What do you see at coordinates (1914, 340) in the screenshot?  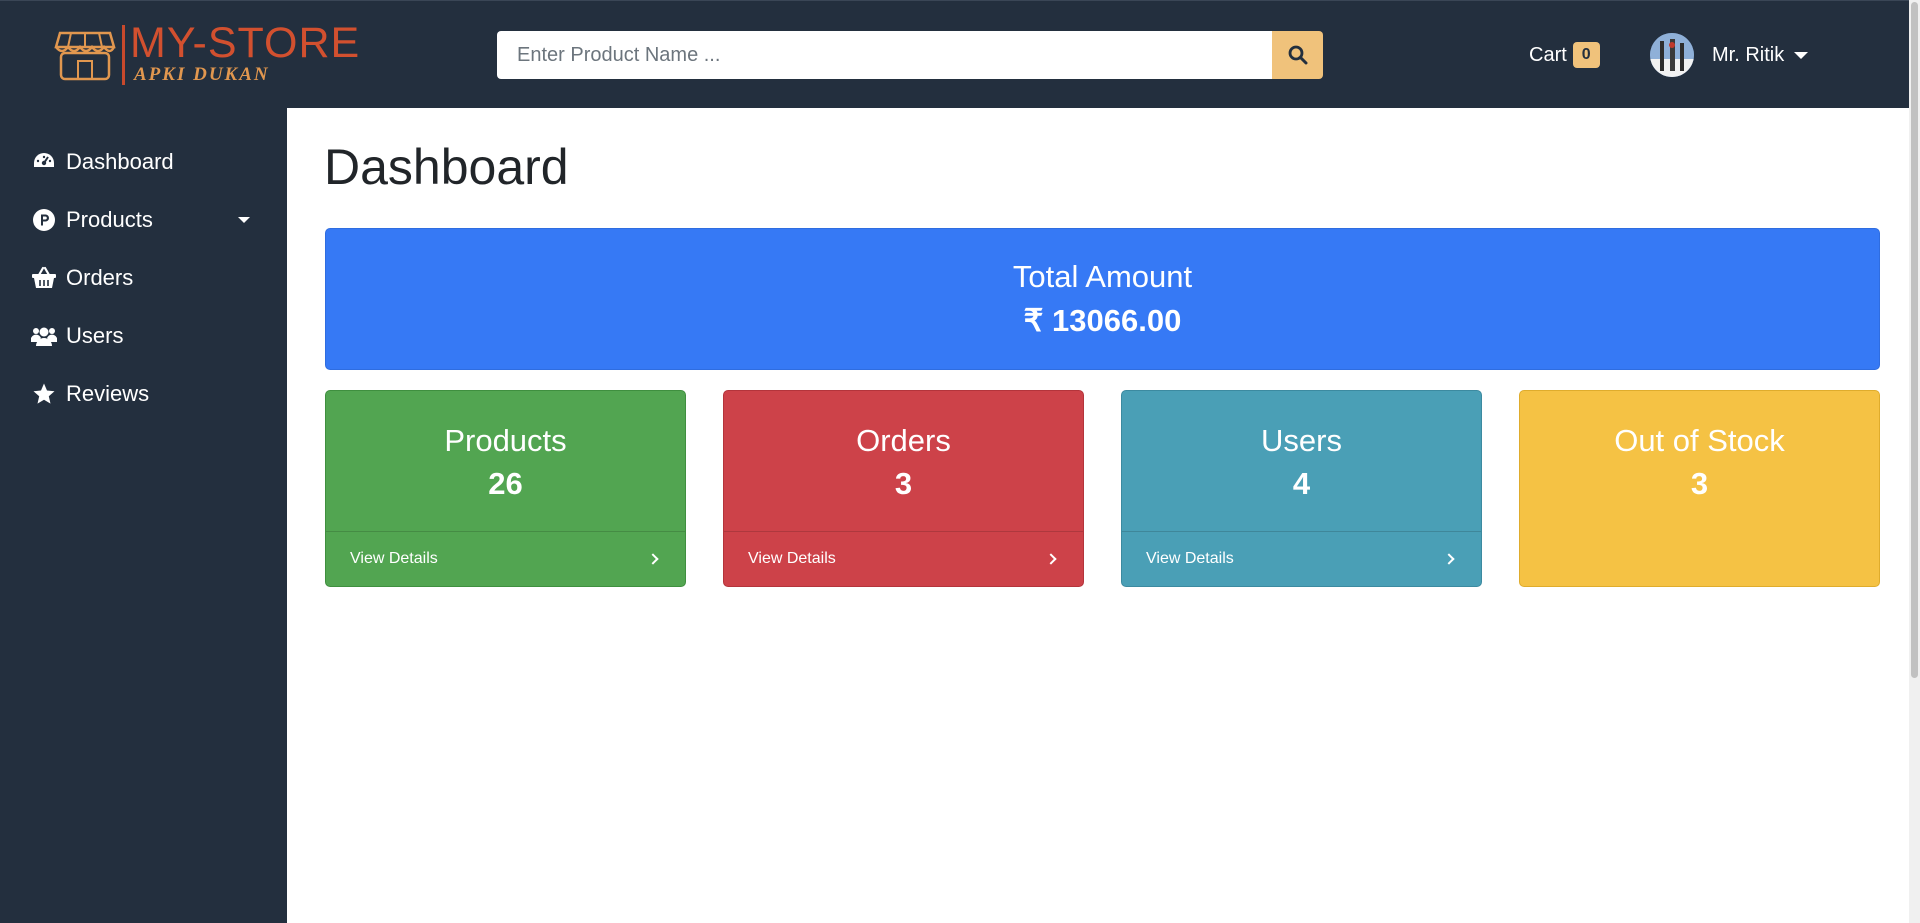 I see `scrollbar-thumb` at bounding box center [1914, 340].